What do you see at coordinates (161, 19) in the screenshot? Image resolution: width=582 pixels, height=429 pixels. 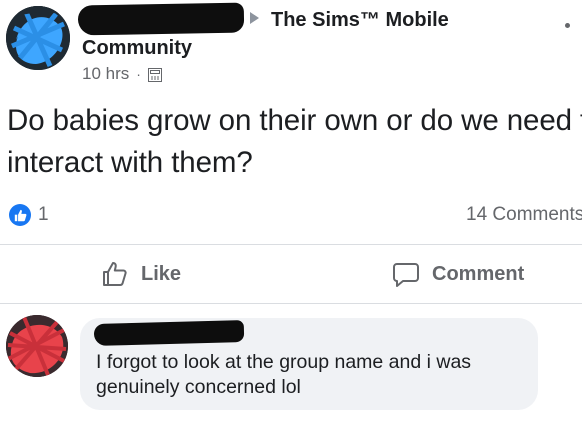 I see `poster-name-redacted` at bounding box center [161, 19].